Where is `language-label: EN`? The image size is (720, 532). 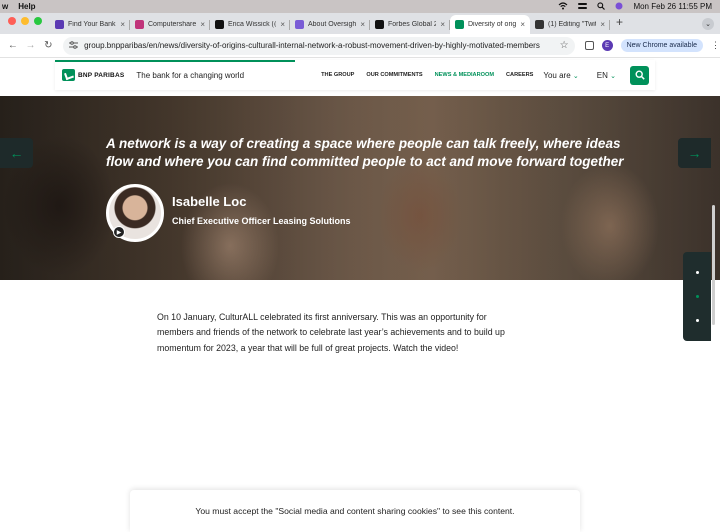 language-label: EN is located at coordinates (602, 75).